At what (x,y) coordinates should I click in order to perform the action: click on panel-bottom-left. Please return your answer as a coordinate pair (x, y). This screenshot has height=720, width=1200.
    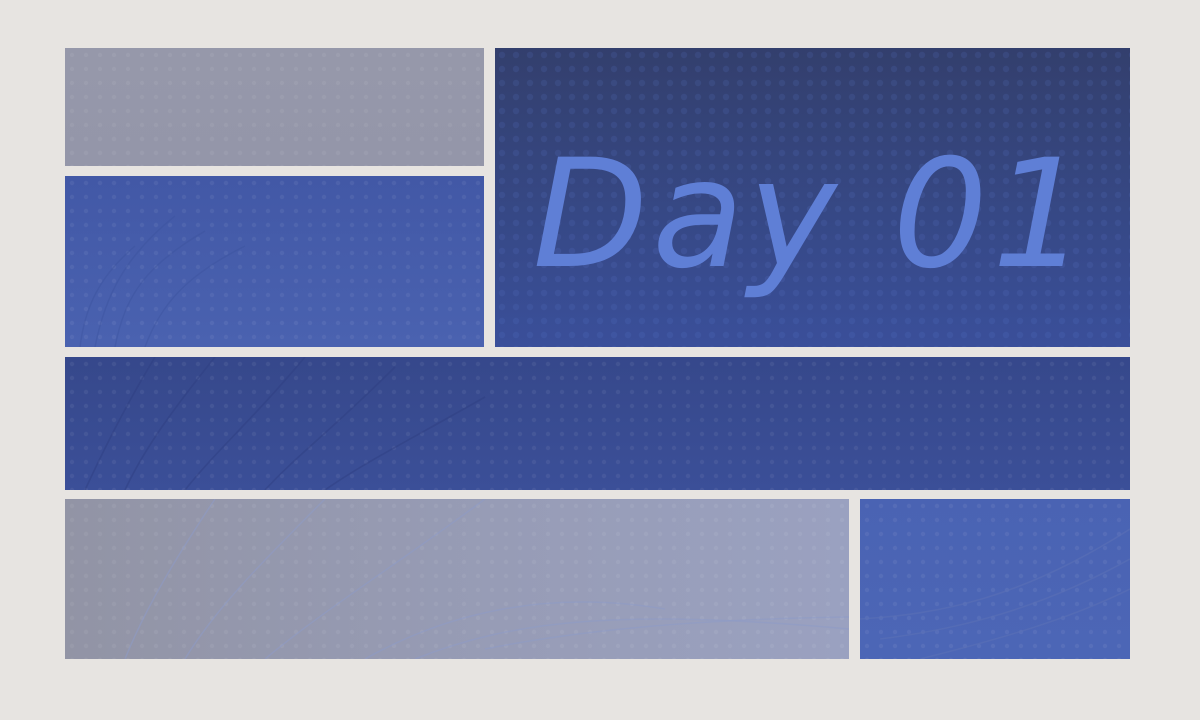
    Looking at the image, I should click on (457, 579).